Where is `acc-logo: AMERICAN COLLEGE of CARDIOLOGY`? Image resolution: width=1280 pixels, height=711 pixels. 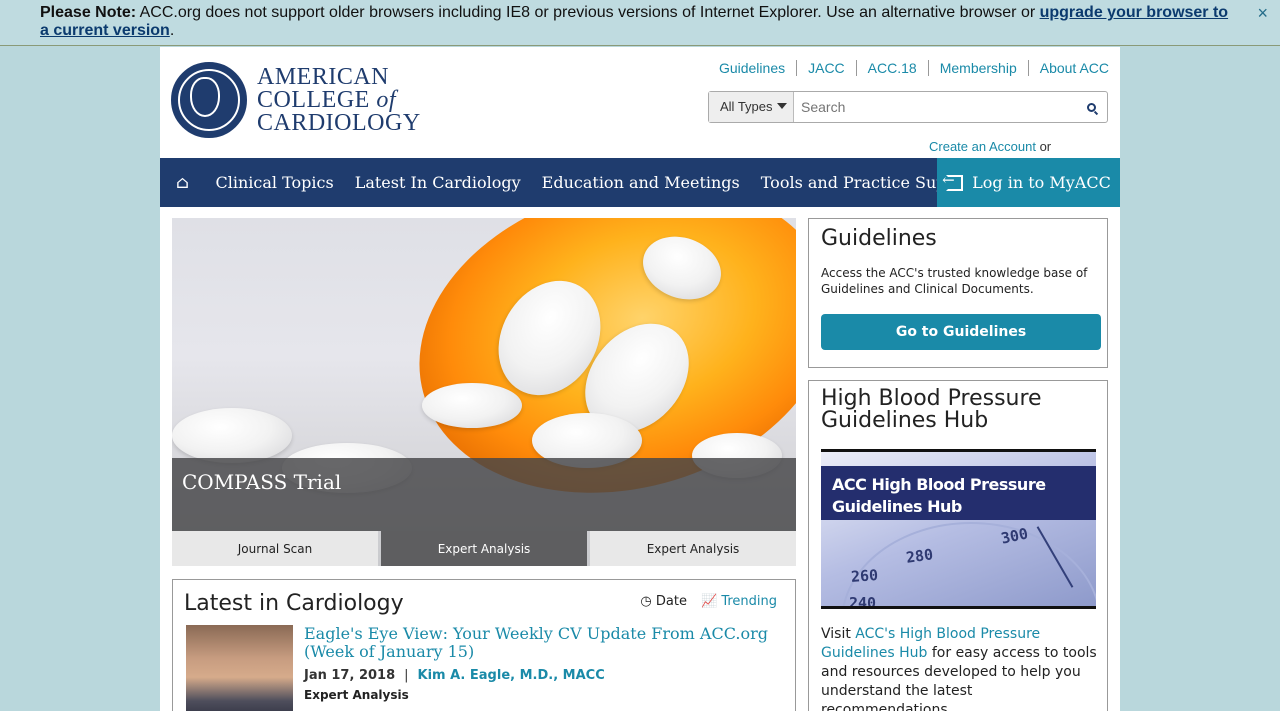 acc-logo: AMERICAN COLLEGE of CARDIOLOGY is located at coordinates (296, 101).